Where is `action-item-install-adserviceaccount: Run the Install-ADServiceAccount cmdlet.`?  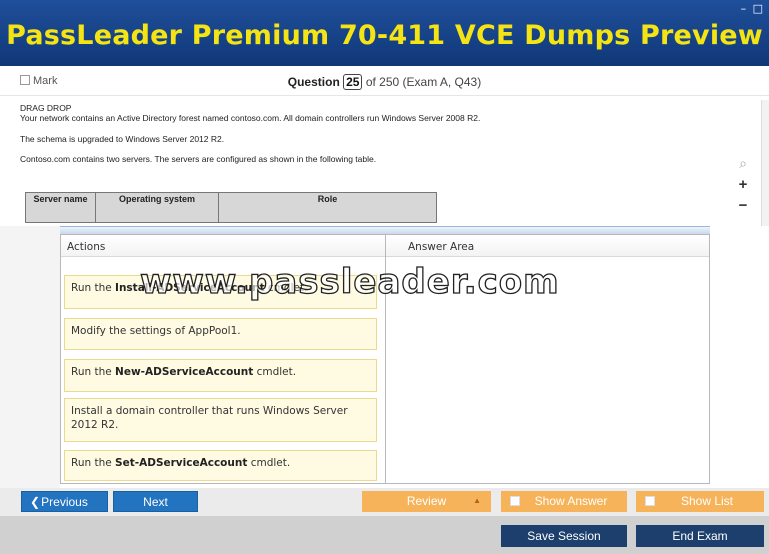
action-item-install-adserviceaccount: Run the Install-ADServiceAccount cmdlet. is located at coordinates (220, 292).